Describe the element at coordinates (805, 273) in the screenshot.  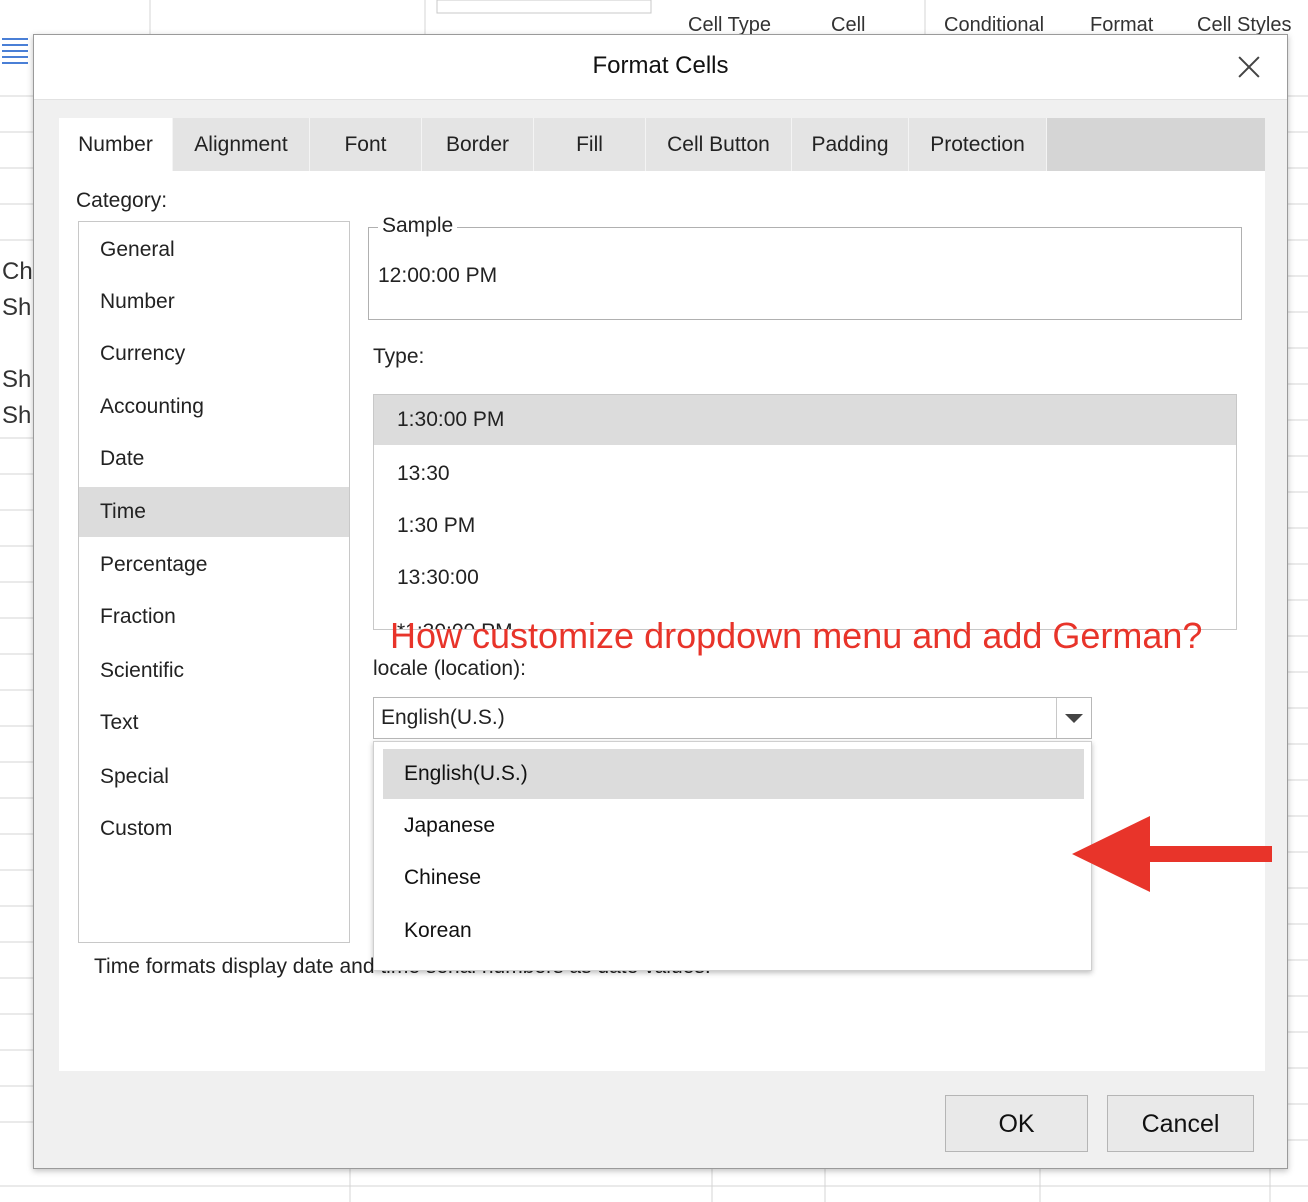
I see `sample-box` at that location.